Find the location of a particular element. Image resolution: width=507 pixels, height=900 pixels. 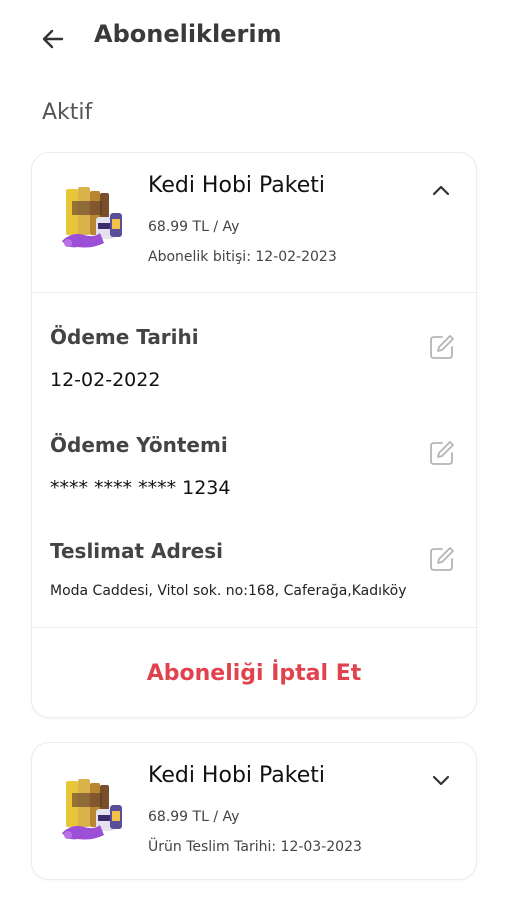

chevron-down-icon is located at coordinates (441, 780).